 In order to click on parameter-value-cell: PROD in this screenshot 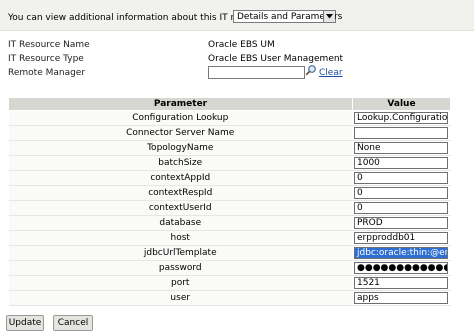, I will do `click(401, 223)`.